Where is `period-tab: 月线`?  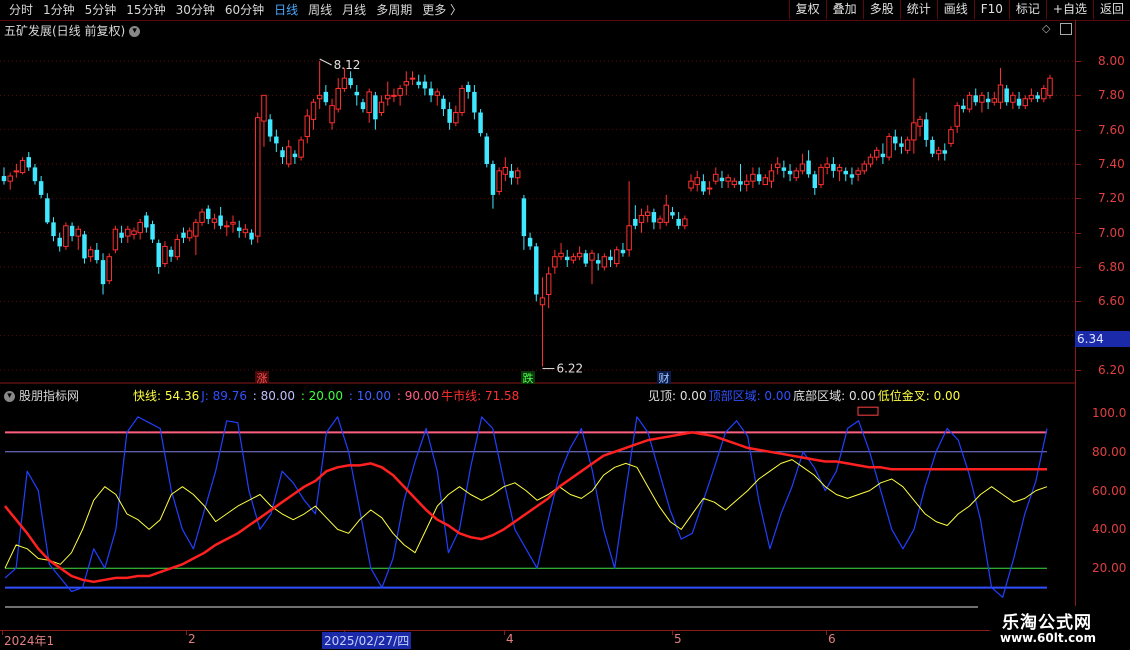
period-tab: 月线 is located at coordinates (354, 10).